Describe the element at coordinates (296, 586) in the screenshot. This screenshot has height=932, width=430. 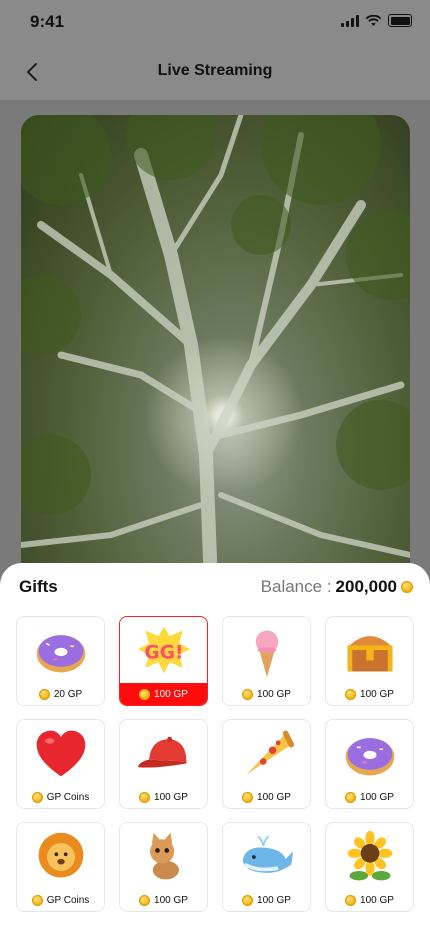
I see `balance-label: Balance :` at that location.